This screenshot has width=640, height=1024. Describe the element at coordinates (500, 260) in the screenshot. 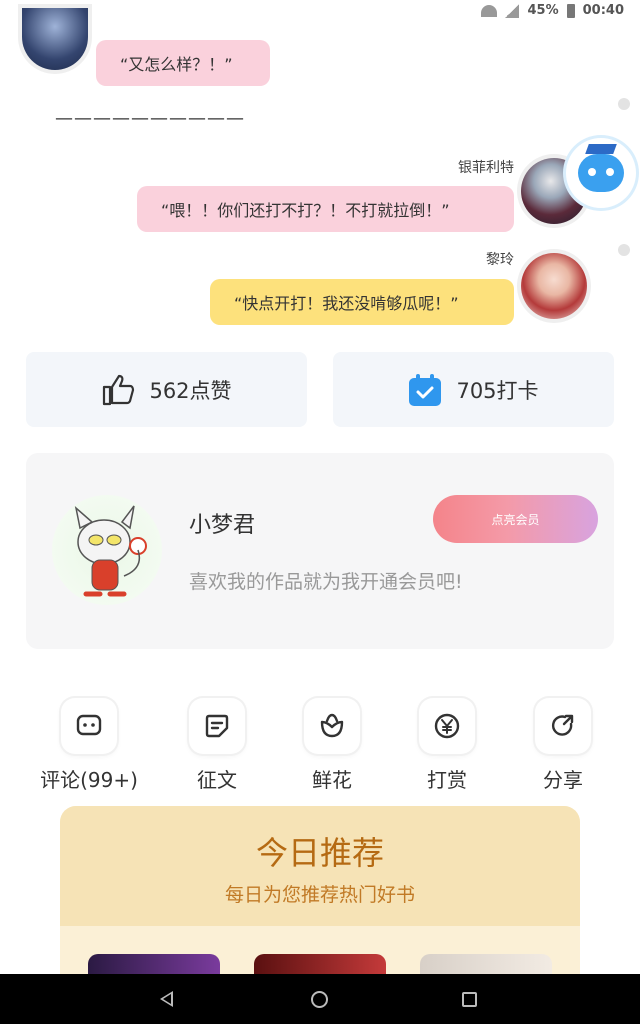

I see `sender-name: 黎玲` at that location.